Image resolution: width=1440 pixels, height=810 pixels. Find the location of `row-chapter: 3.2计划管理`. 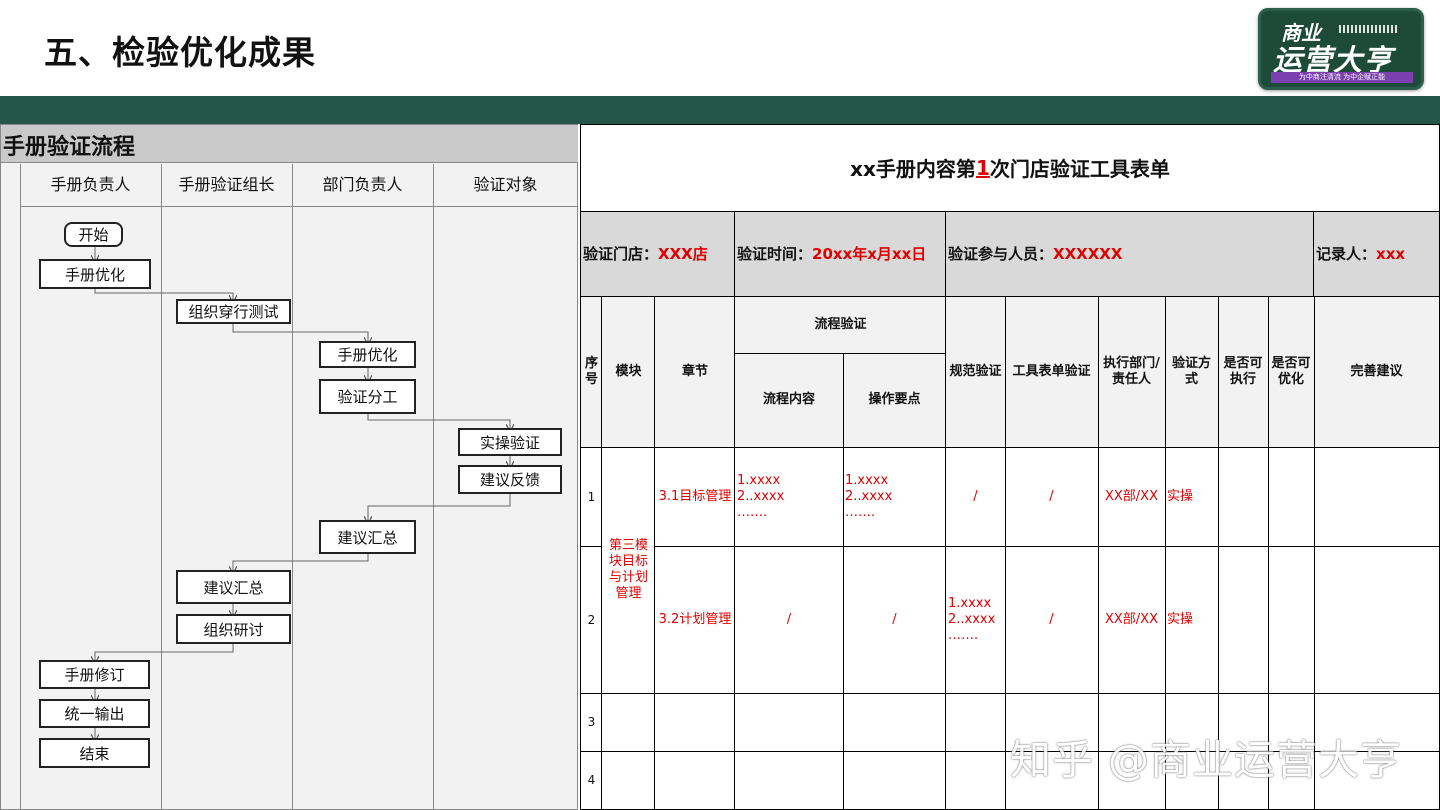

row-chapter: 3.2计划管理 is located at coordinates (695, 619).